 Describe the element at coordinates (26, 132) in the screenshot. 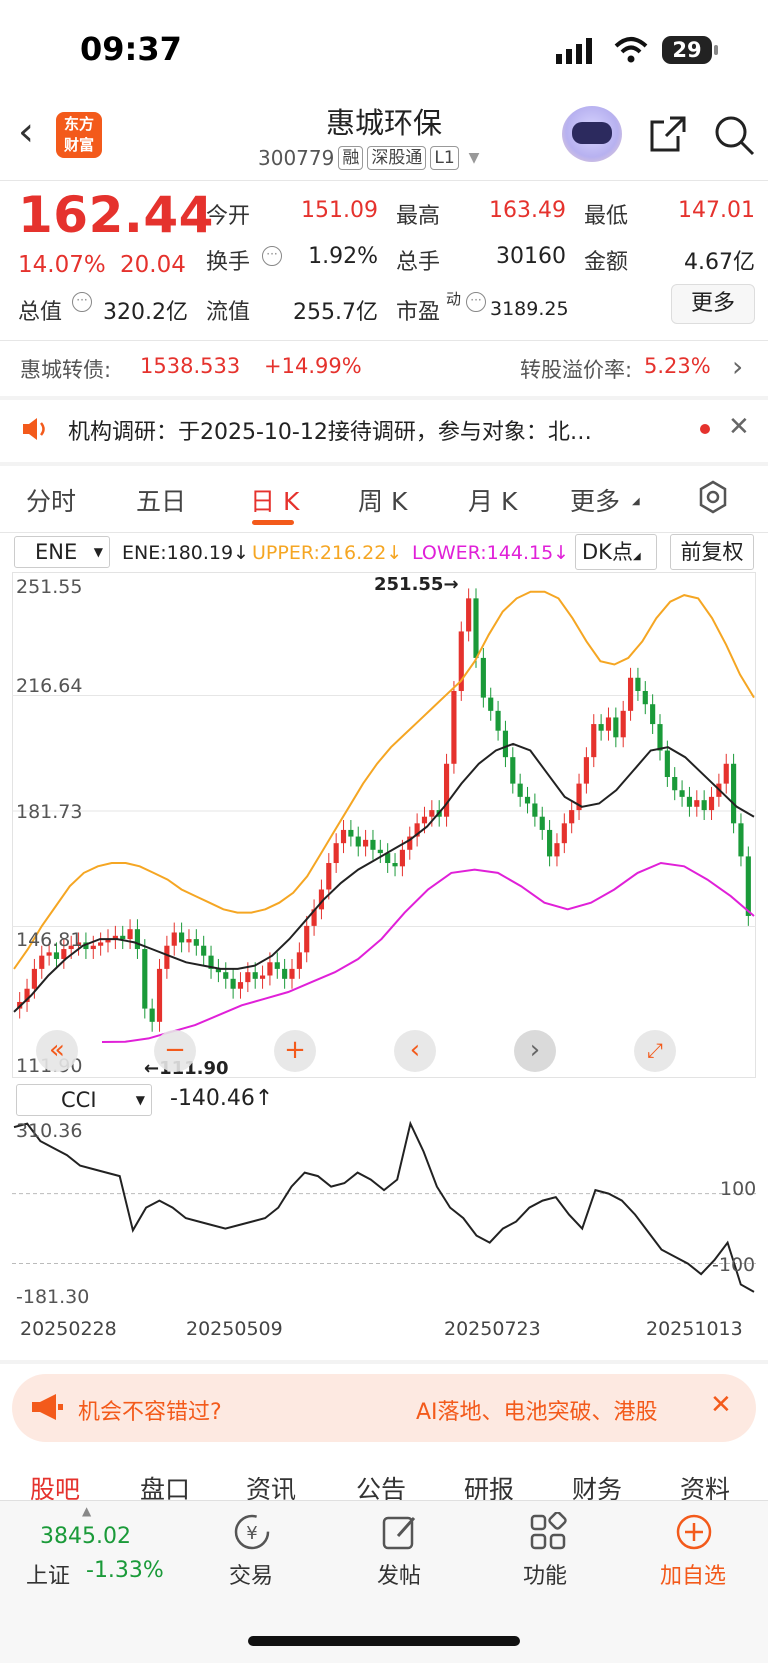

I see `back-icon: ‹` at that location.